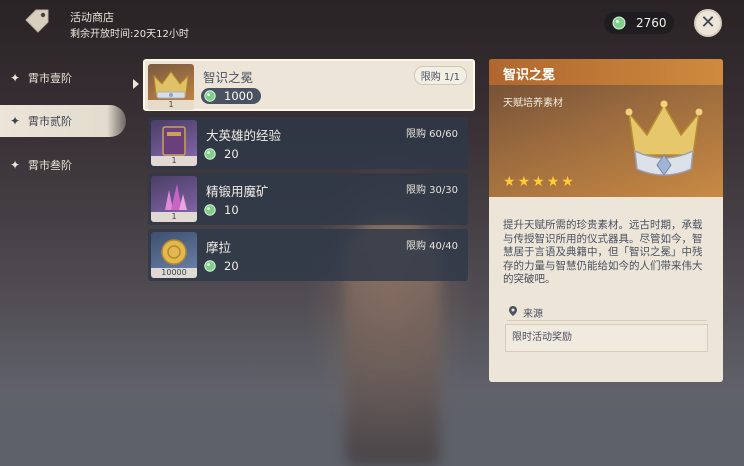 The width and height of the screenshot is (744, 466). What do you see at coordinates (221, 210) in the screenshot?
I see `item-price: 10` at bounding box center [221, 210].